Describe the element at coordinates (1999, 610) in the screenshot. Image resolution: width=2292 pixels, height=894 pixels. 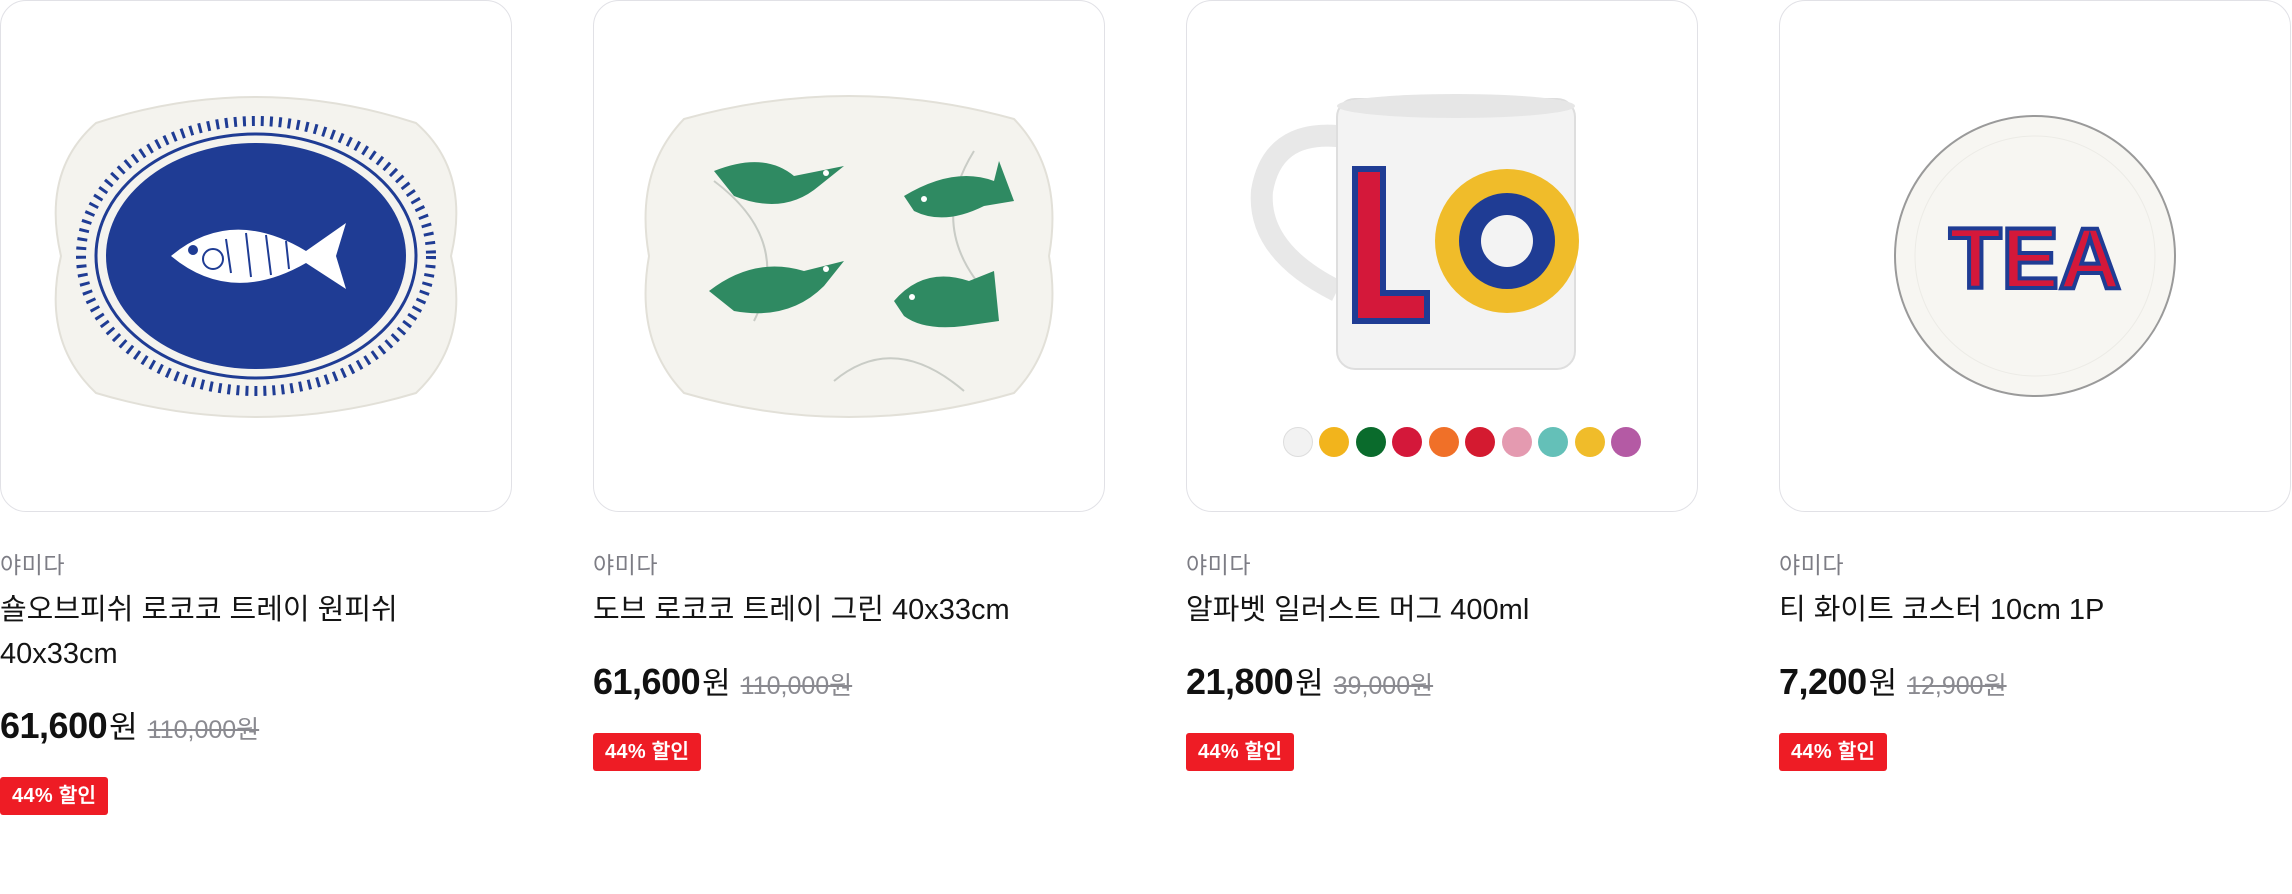
I see `product-name: 티 화이트 코스터 10cm 1P` at that location.